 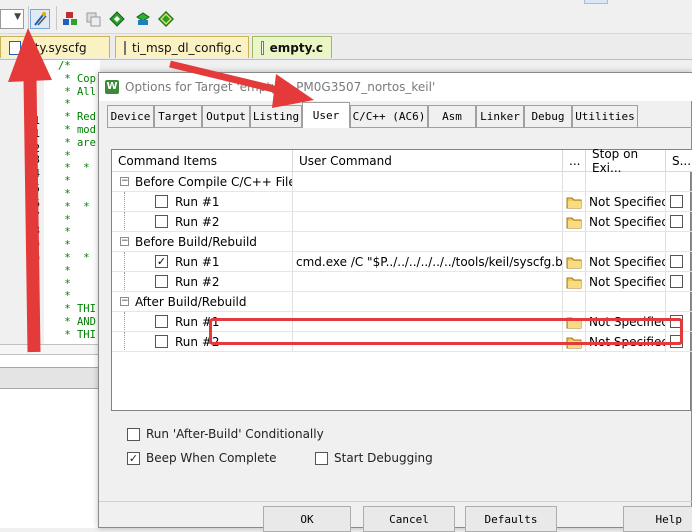 I want to click on tab-cpp: C/C++ (AC6), so click(x=389, y=116).